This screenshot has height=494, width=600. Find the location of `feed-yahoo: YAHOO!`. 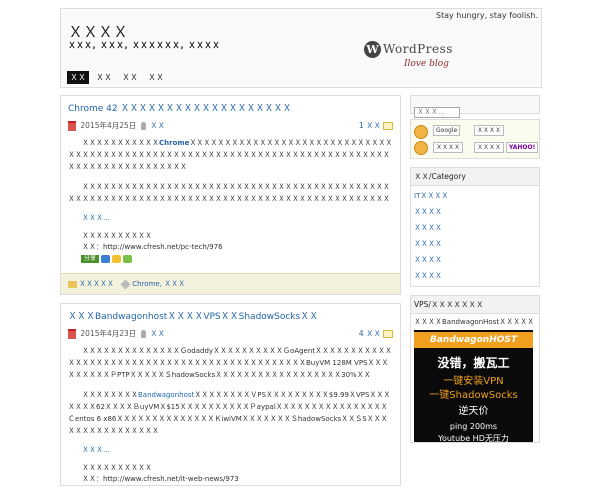

feed-yahoo: YAHOO! is located at coordinates (522, 147).